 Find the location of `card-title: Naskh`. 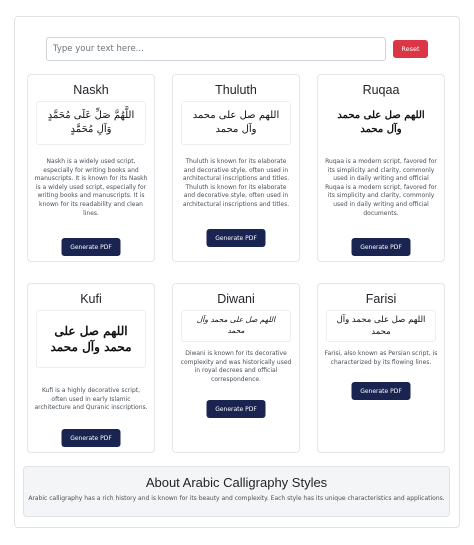

card-title: Naskh is located at coordinates (91, 90).